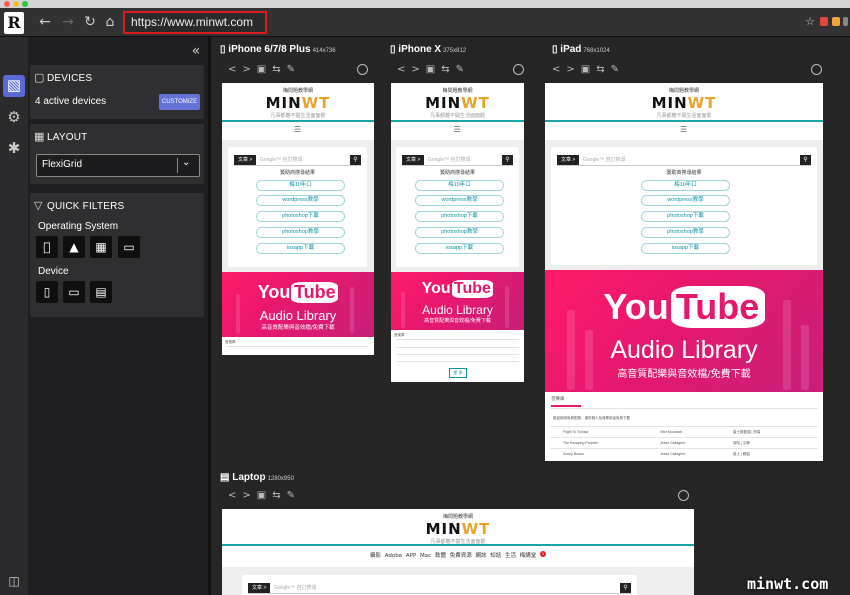 This screenshot has width=850, height=595. What do you see at coordinates (68, 22) in the screenshot?
I see `forward-arrow-icon: →` at bounding box center [68, 22].